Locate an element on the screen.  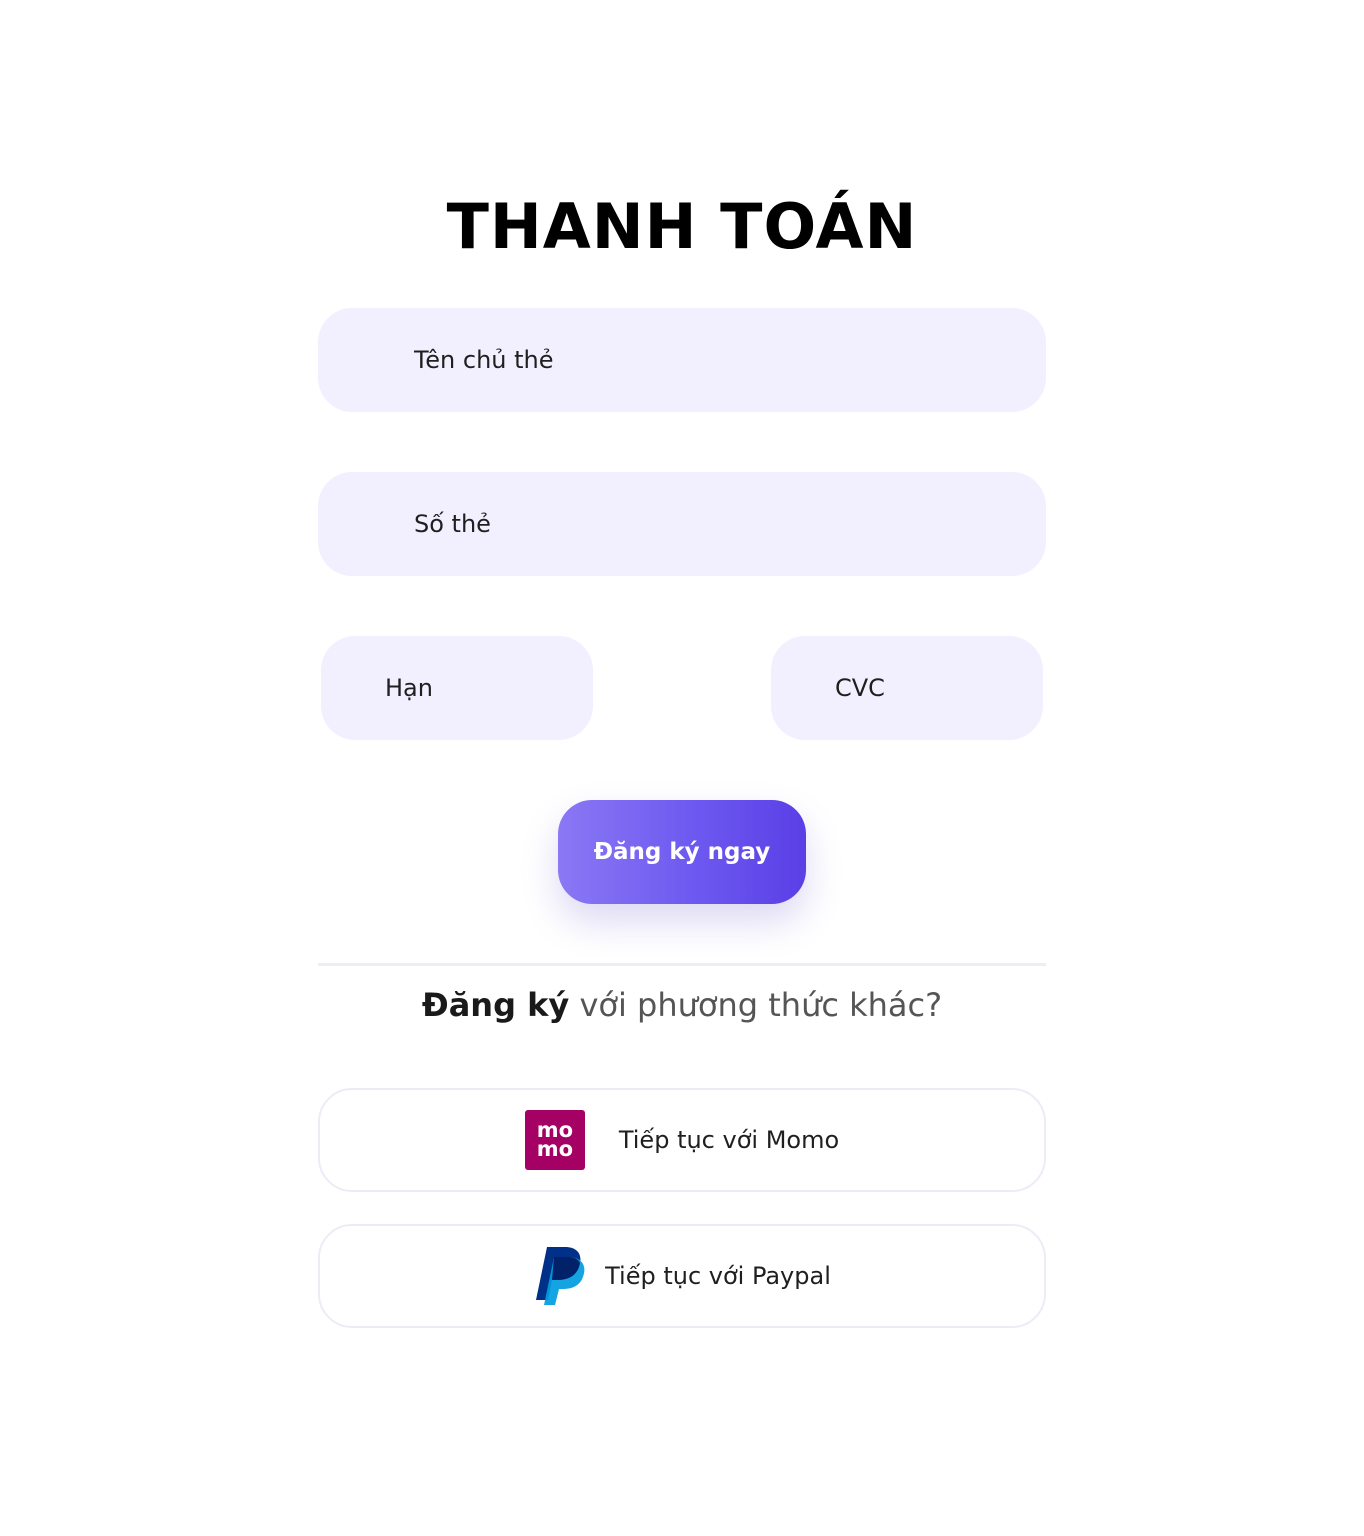
alternative-methods-heading: Đăng ký với phương thức khác? is located at coordinates (682, 1005).